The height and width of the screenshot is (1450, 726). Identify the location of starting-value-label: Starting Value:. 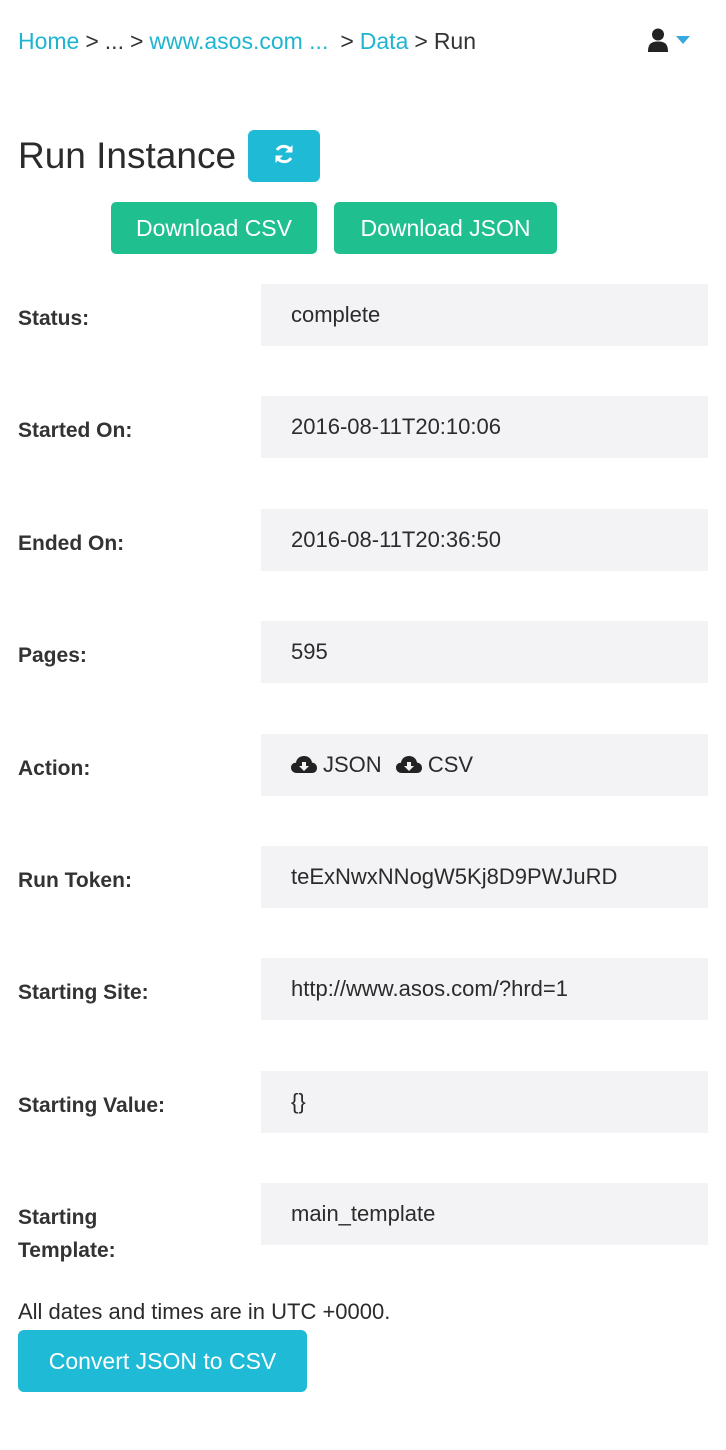
(92, 1105).